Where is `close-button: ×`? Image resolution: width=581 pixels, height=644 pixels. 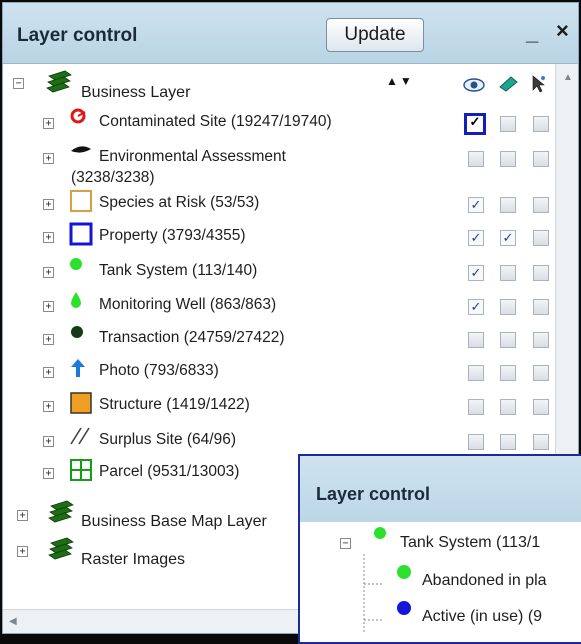
close-button: × is located at coordinates (562, 31).